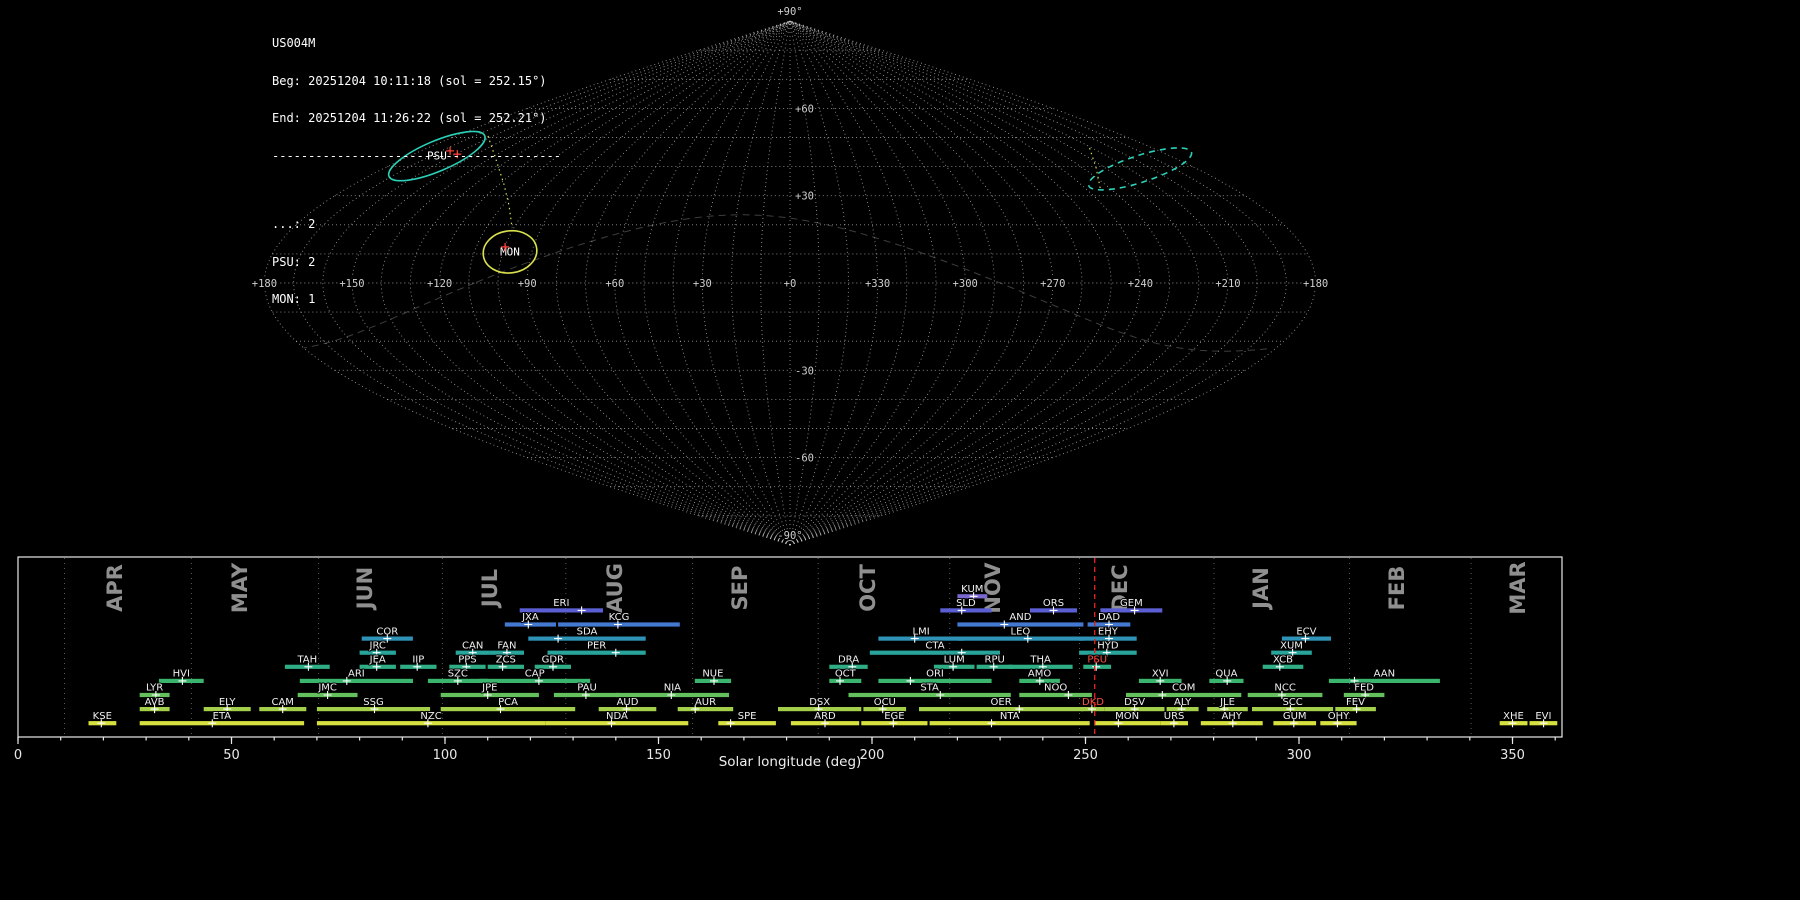 This screenshot has width=1800, height=900. Describe the element at coordinates (1140, 284) in the screenshot. I see `map-longitude-label: +240` at that location.